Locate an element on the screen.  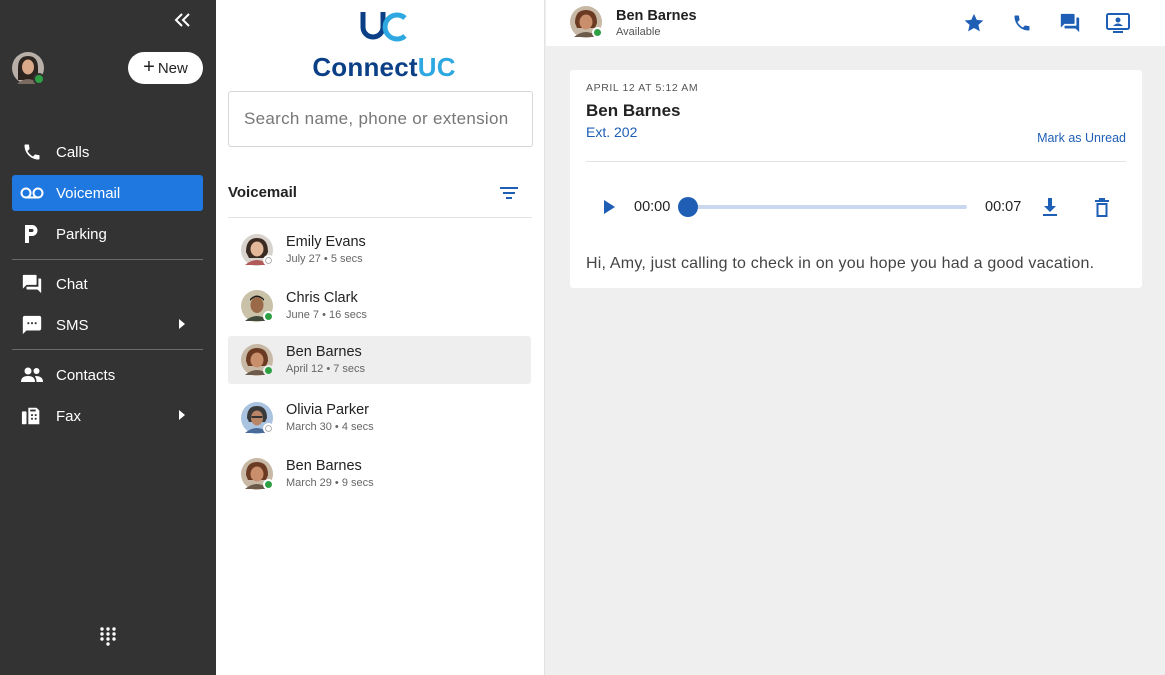
nav-label-fax: Fax is located at coordinates (69, 416).